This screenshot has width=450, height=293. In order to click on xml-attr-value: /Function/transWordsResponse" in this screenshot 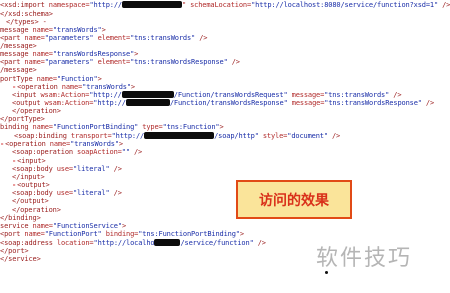, I will do `click(228, 103)`.